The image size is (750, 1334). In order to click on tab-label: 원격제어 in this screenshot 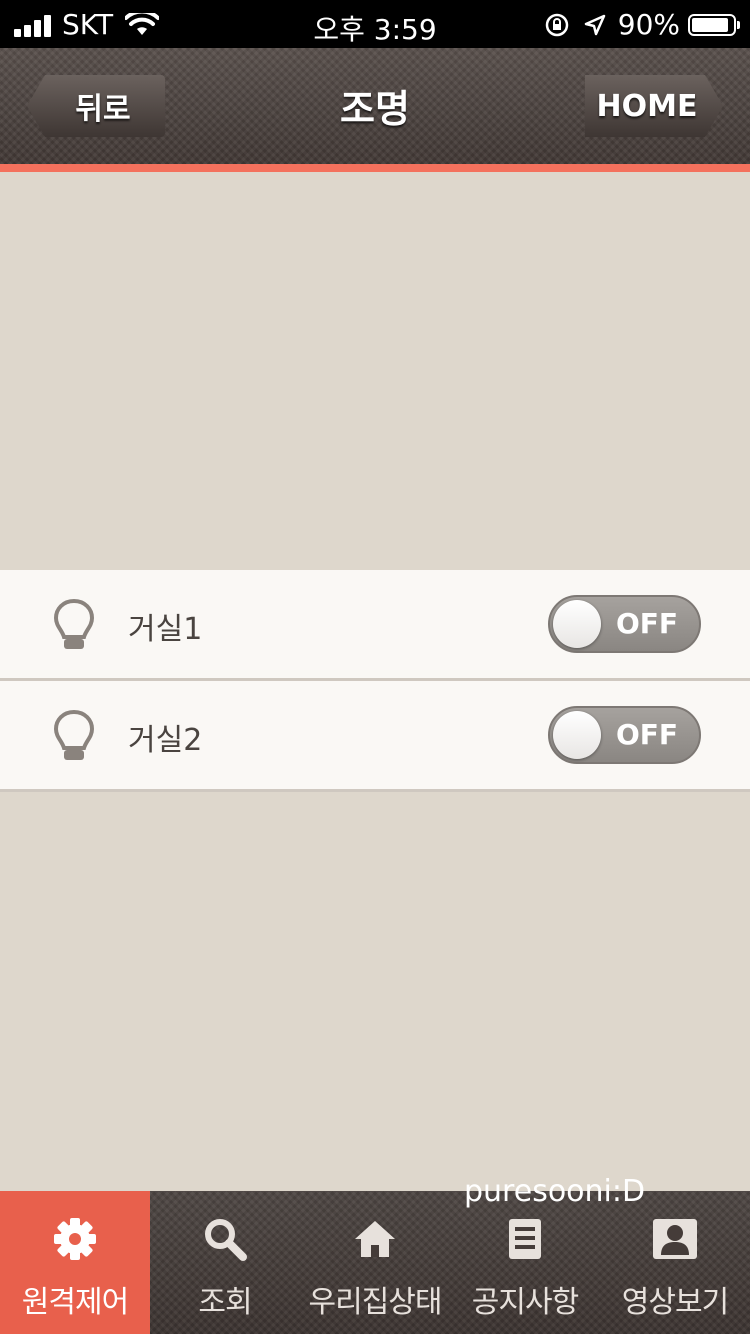, I will do `click(75, 1302)`.